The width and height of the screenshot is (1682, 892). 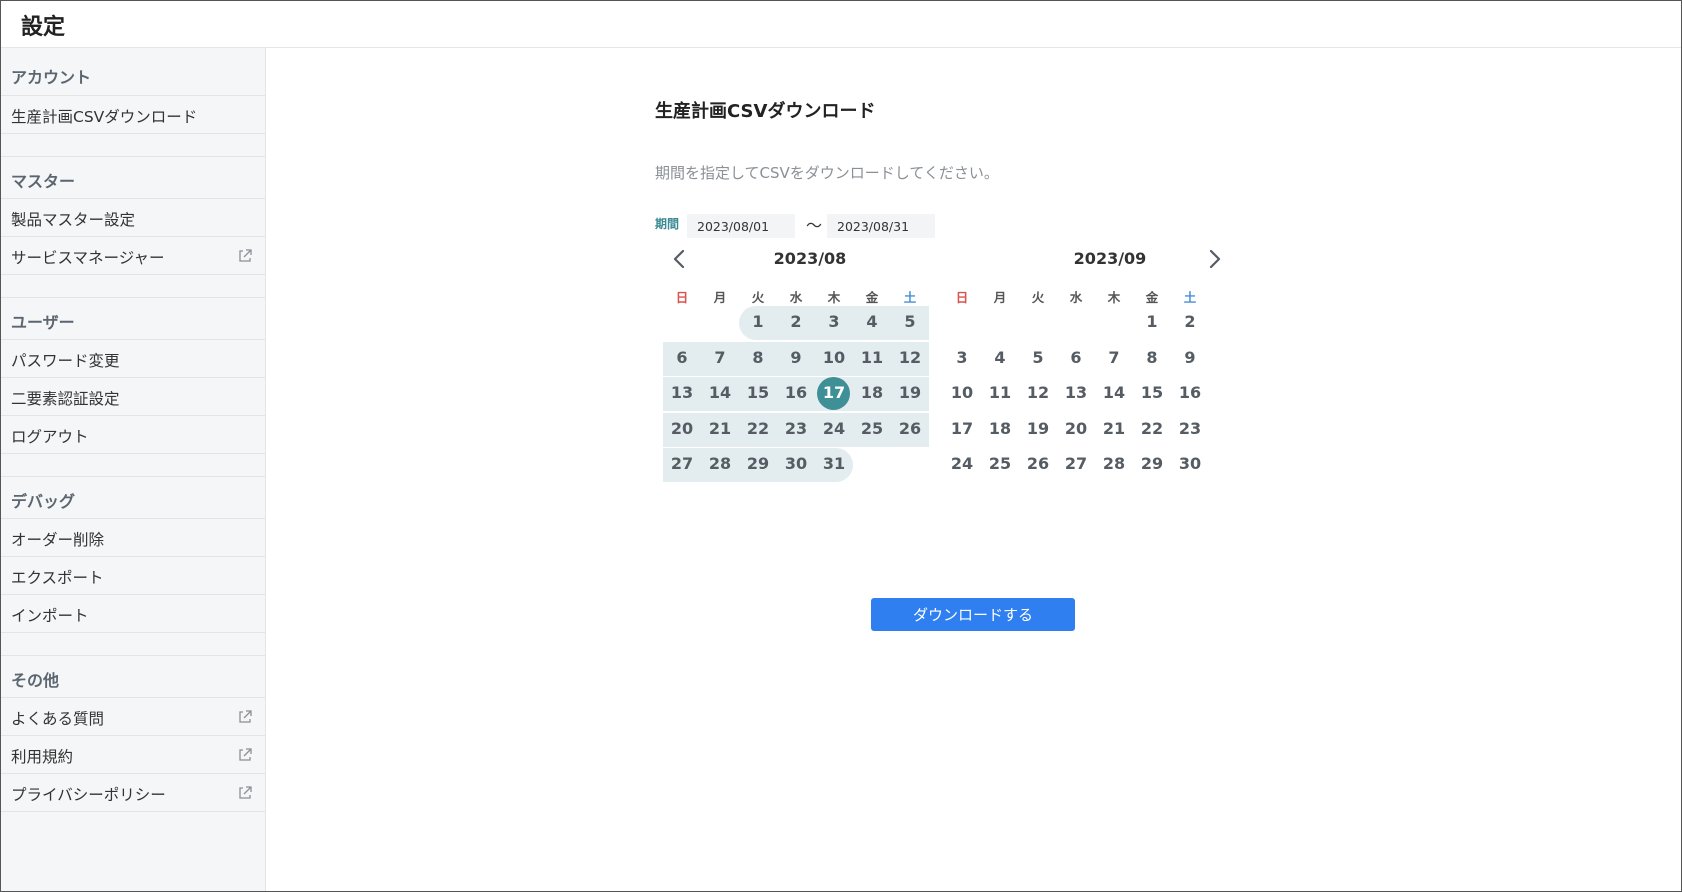 What do you see at coordinates (88, 258) in the screenshot?
I see `sidebar-item-label: サービスマネージャー` at bounding box center [88, 258].